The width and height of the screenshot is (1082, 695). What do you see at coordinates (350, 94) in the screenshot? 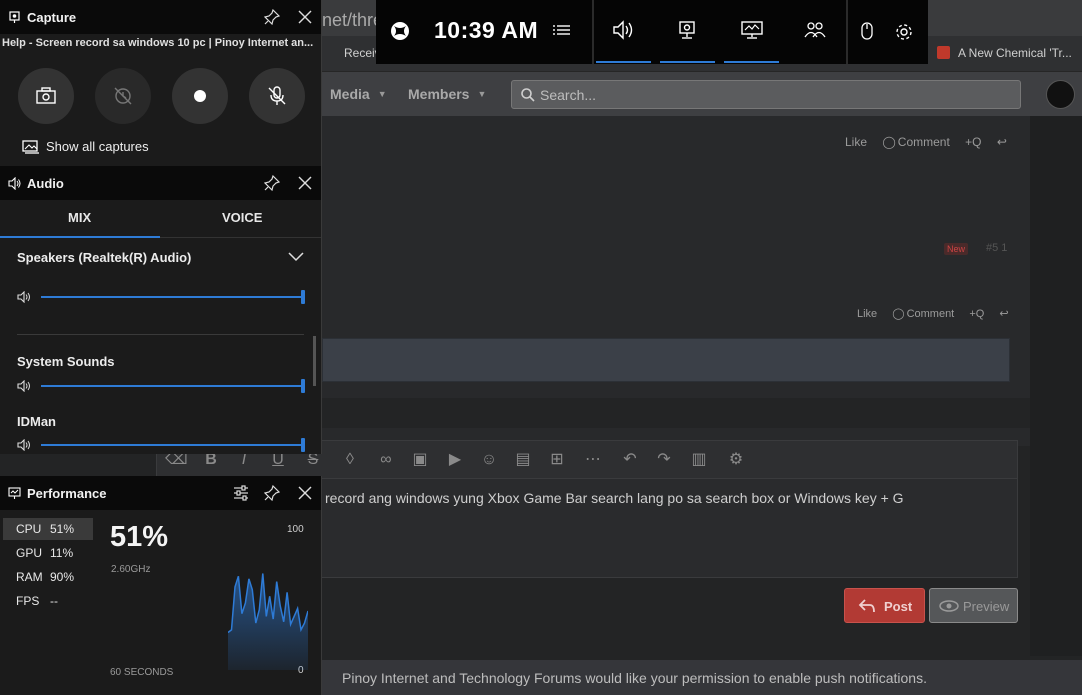
I see `nav-label: Media` at bounding box center [350, 94].